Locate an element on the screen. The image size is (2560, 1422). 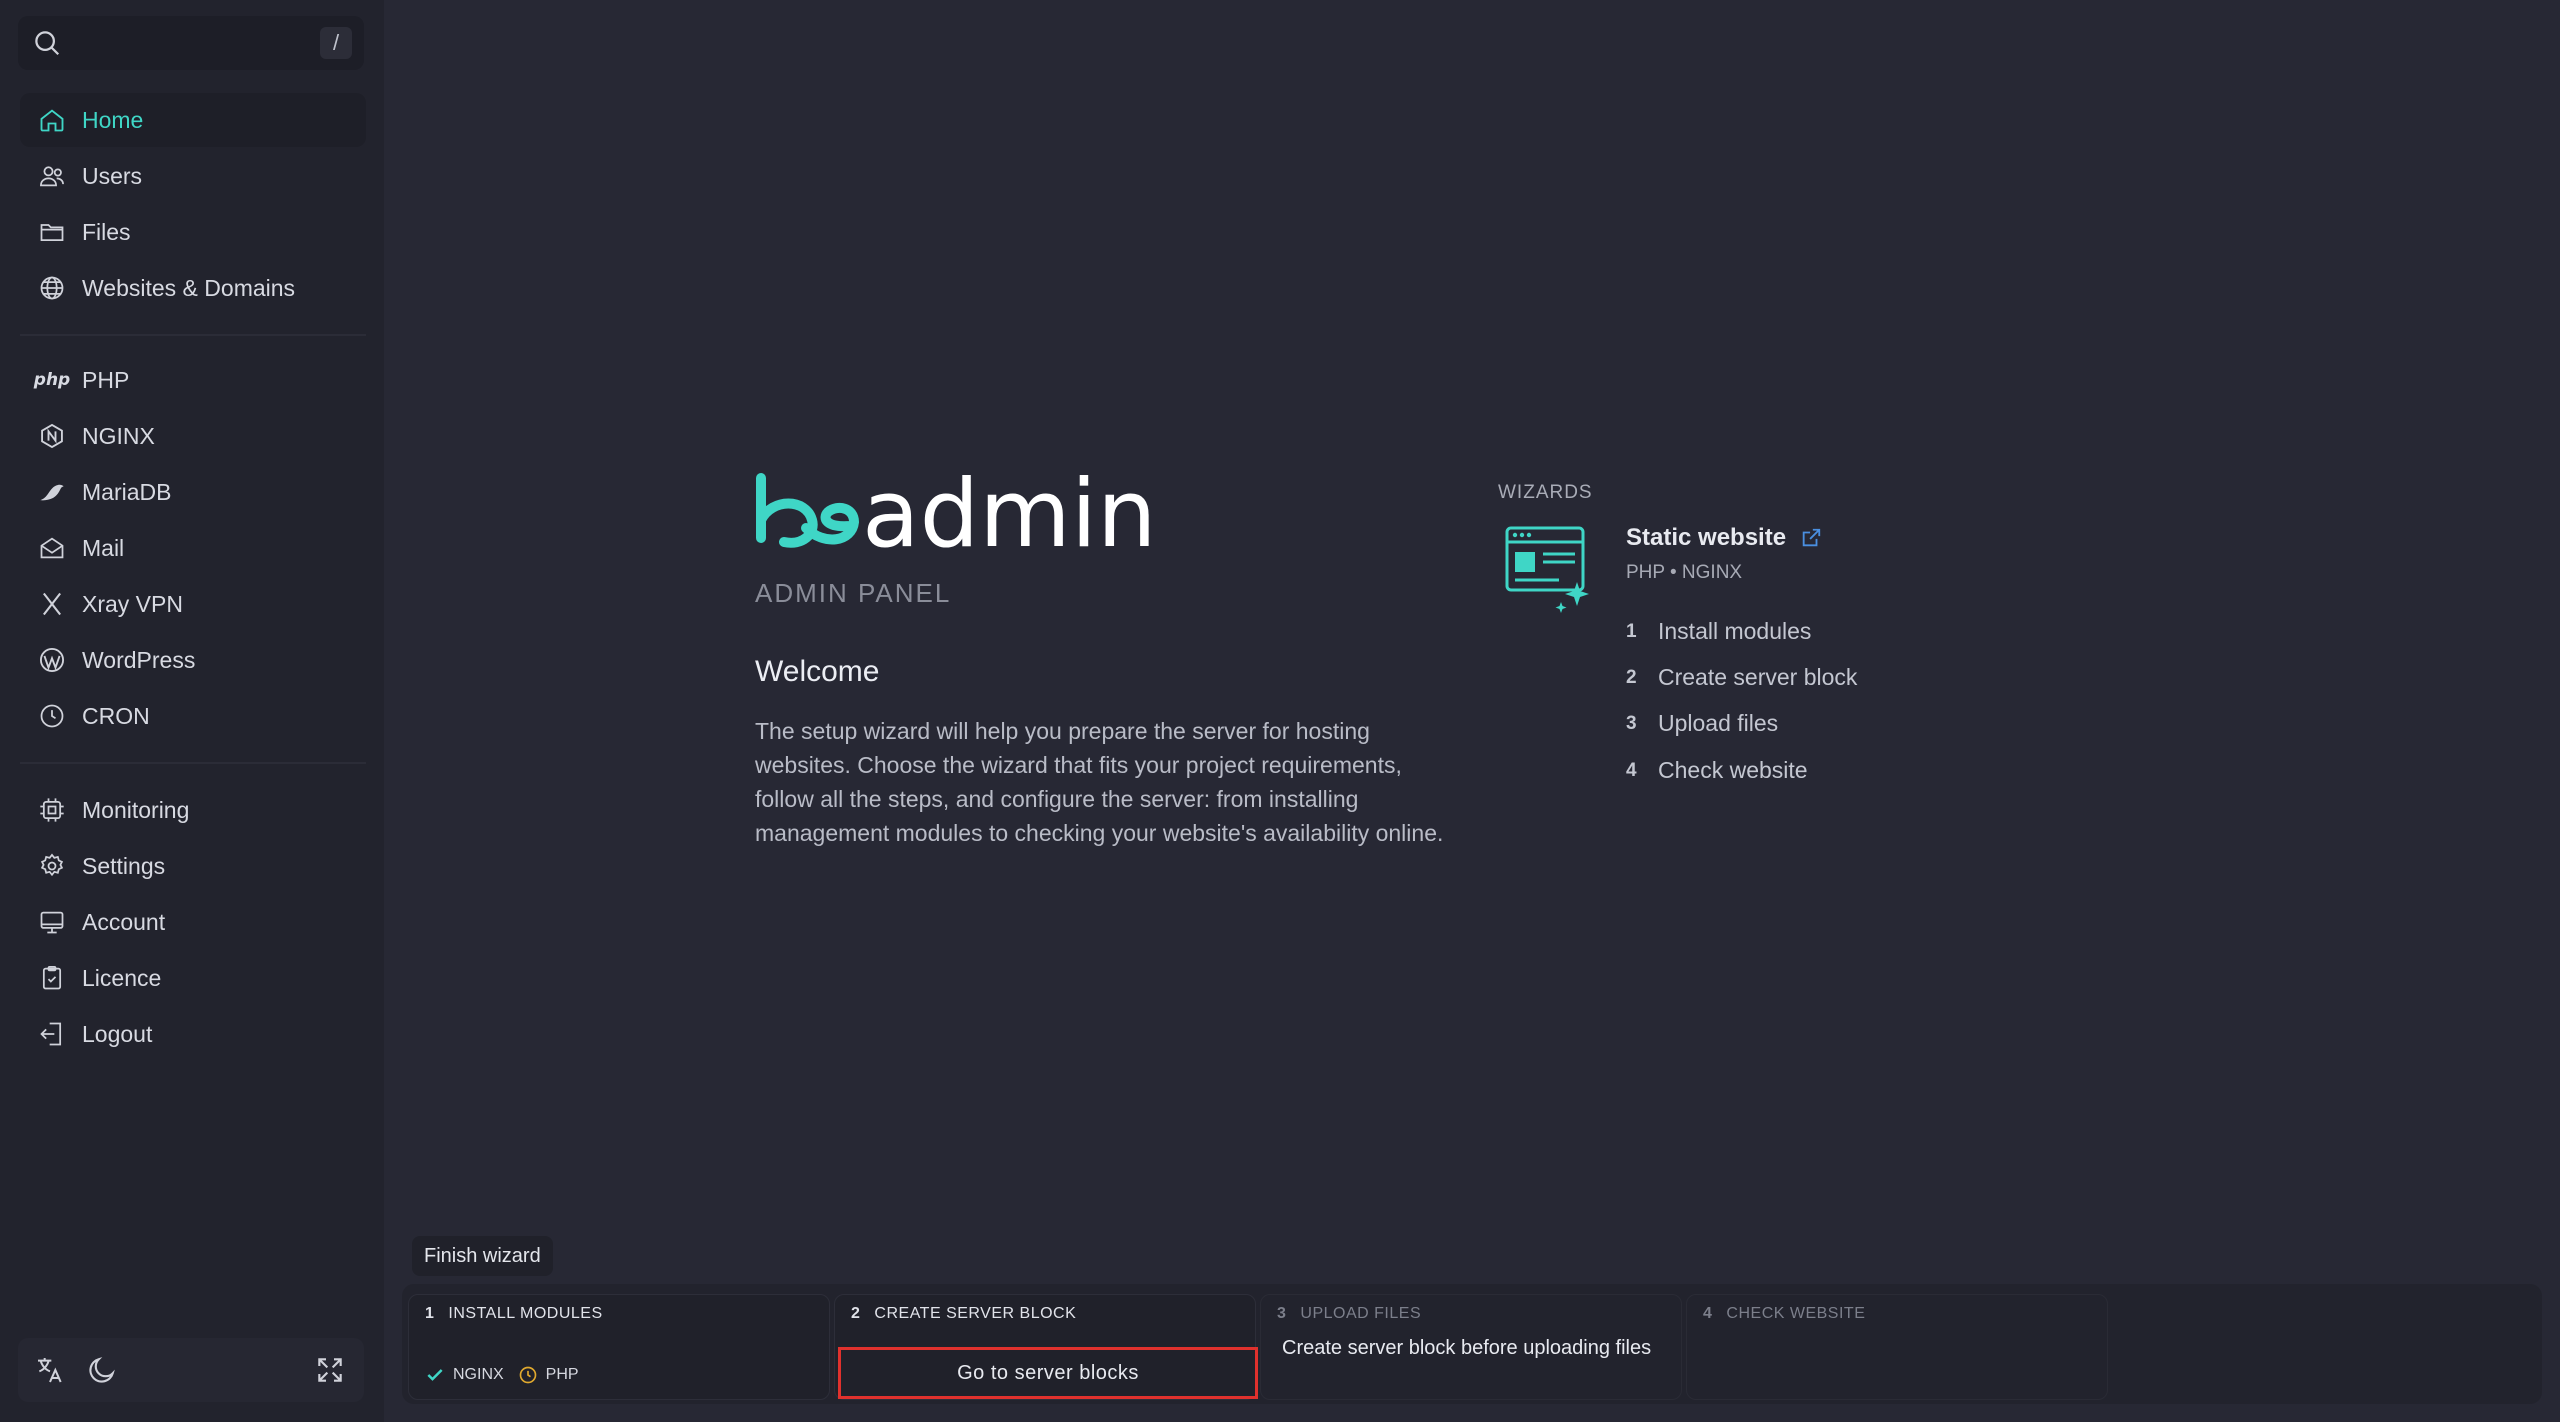
sidebar-item-label: Xray VPN is located at coordinates (132, 603).